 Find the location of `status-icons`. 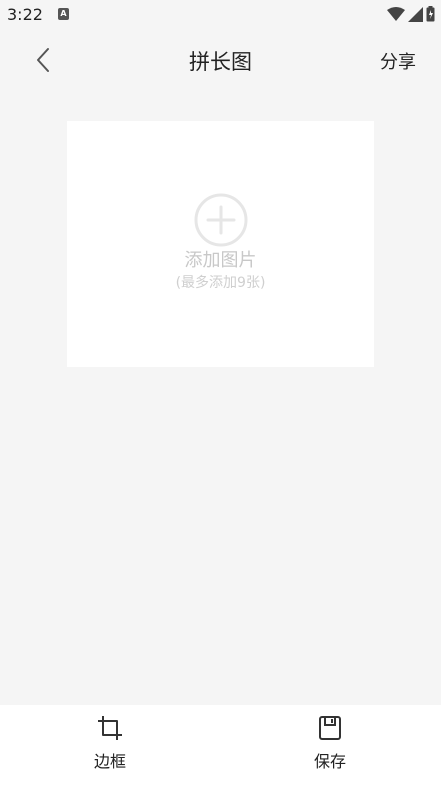

status-icons is located at coordinates (411, 14).